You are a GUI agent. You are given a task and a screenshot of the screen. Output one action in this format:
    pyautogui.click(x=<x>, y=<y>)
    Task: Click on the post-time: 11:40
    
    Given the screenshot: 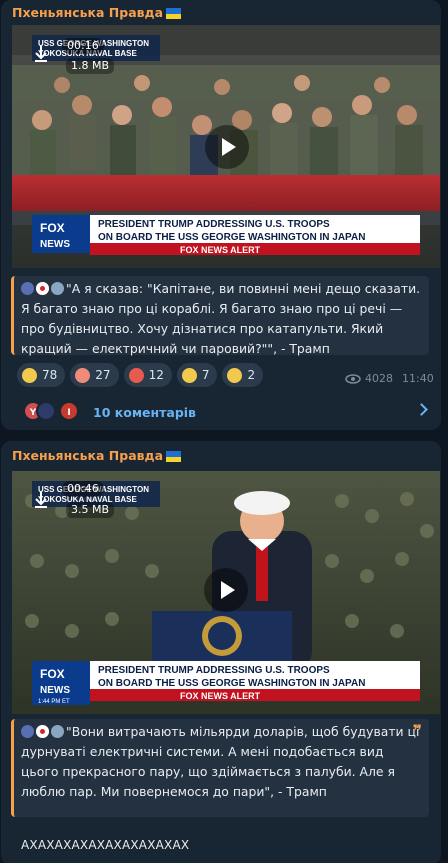 What is the action you would take?
    pyautogui.click(x=418, y=378)
    